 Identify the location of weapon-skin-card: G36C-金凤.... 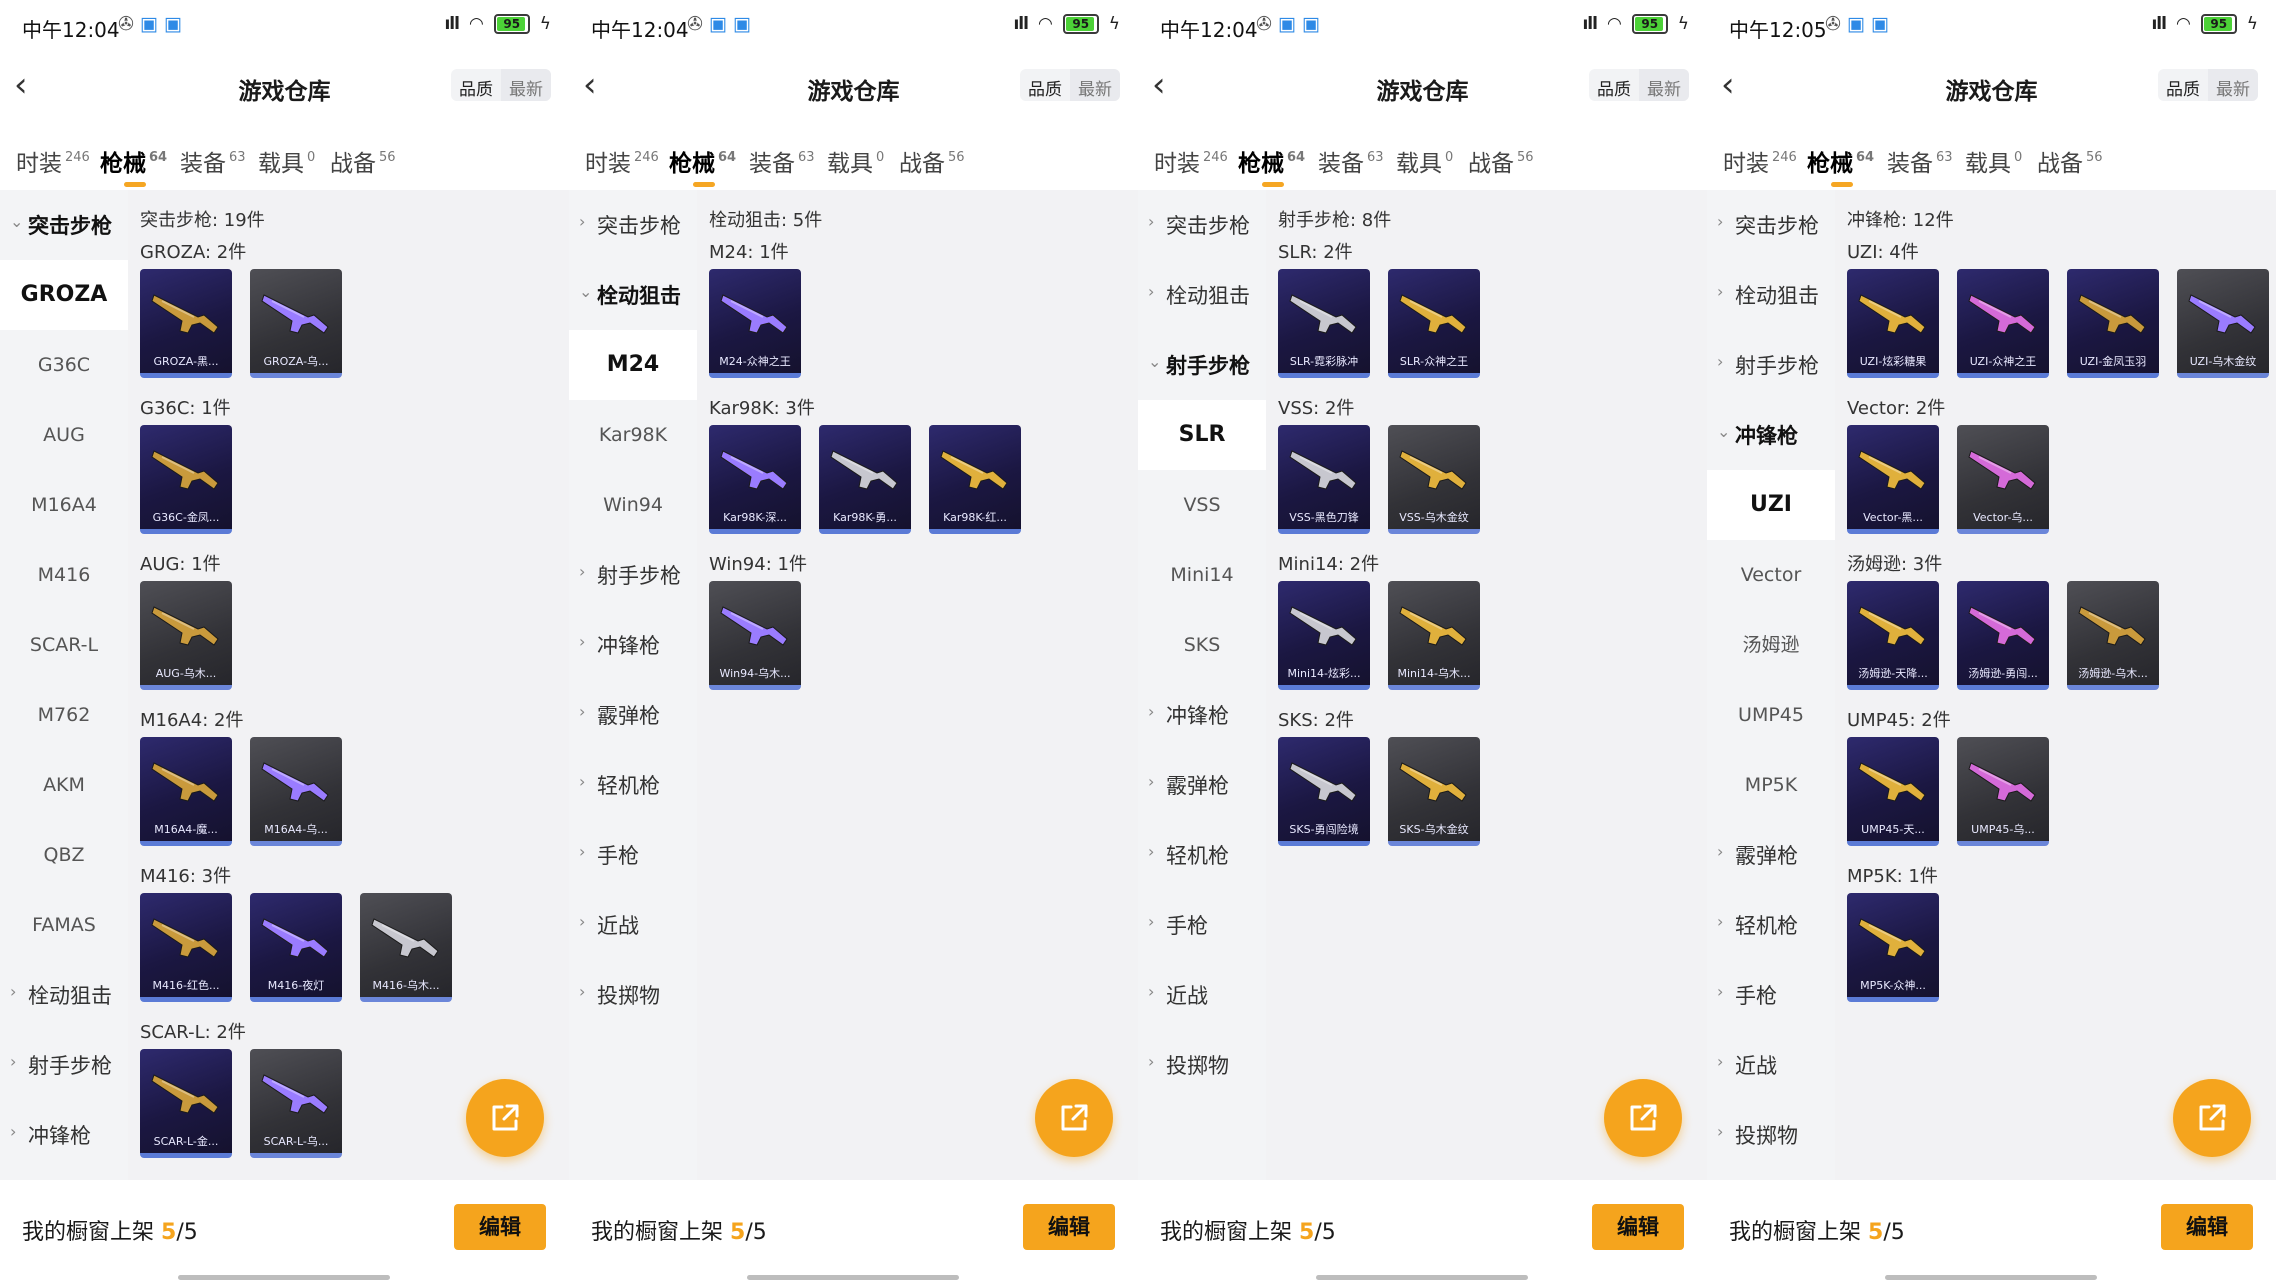
(186, 479).